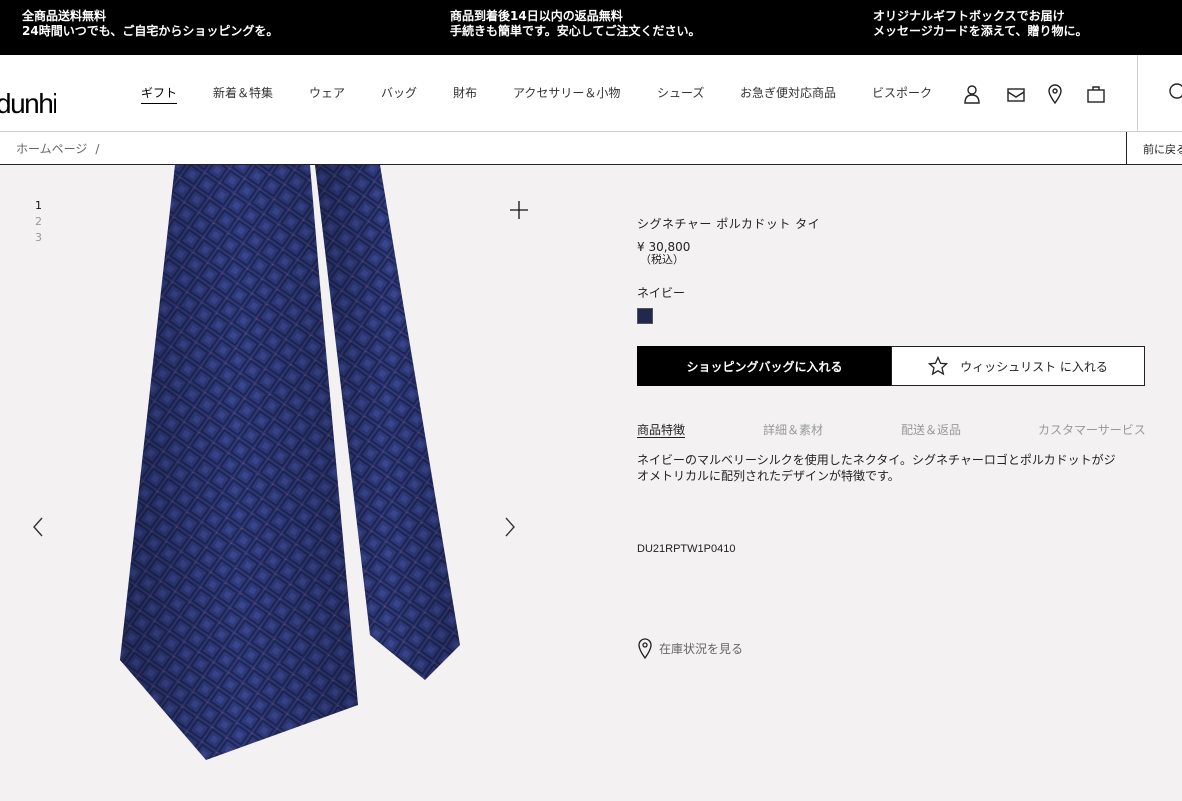 The width and height of the screenshot is (1182, 801). Describe the element at coordinates (510, 527) in the screenshot. I see `chevron-right-icon` at that location.